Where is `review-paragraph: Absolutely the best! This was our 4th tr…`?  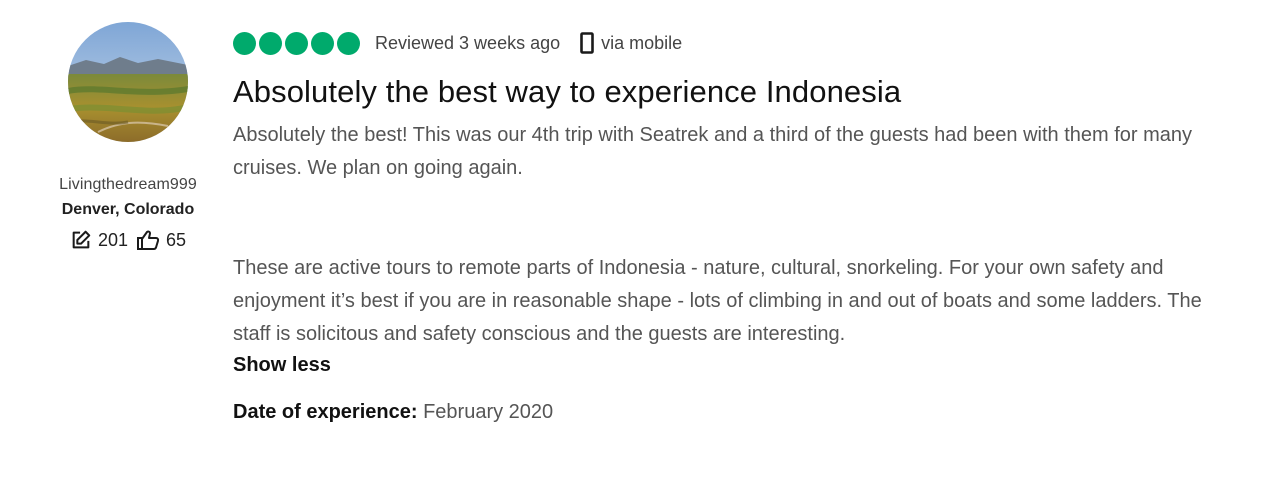
review-paragraph: Absolutely the best! This was our 4th tr… is located at coordinates (713, 151).